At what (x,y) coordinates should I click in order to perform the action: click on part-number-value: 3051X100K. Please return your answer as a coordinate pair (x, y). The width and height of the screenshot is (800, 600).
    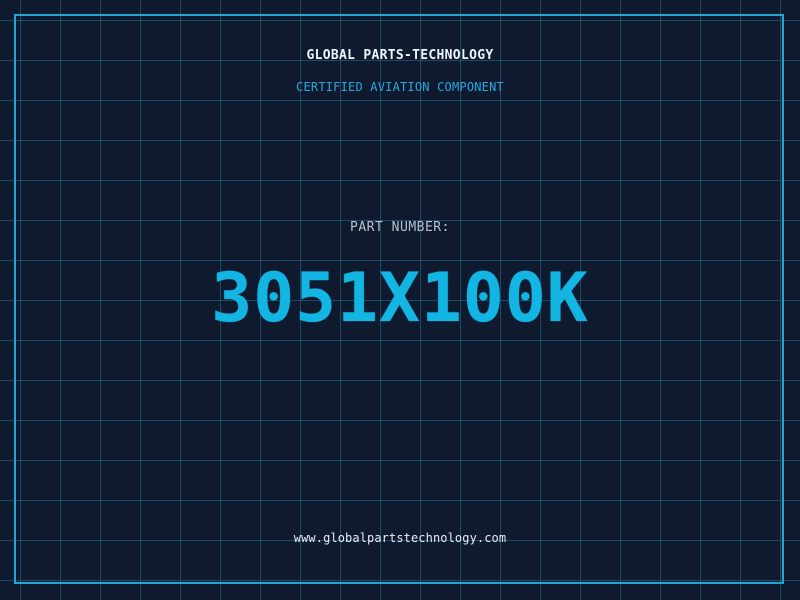
    Looking at the image, I should click on (400, 298).